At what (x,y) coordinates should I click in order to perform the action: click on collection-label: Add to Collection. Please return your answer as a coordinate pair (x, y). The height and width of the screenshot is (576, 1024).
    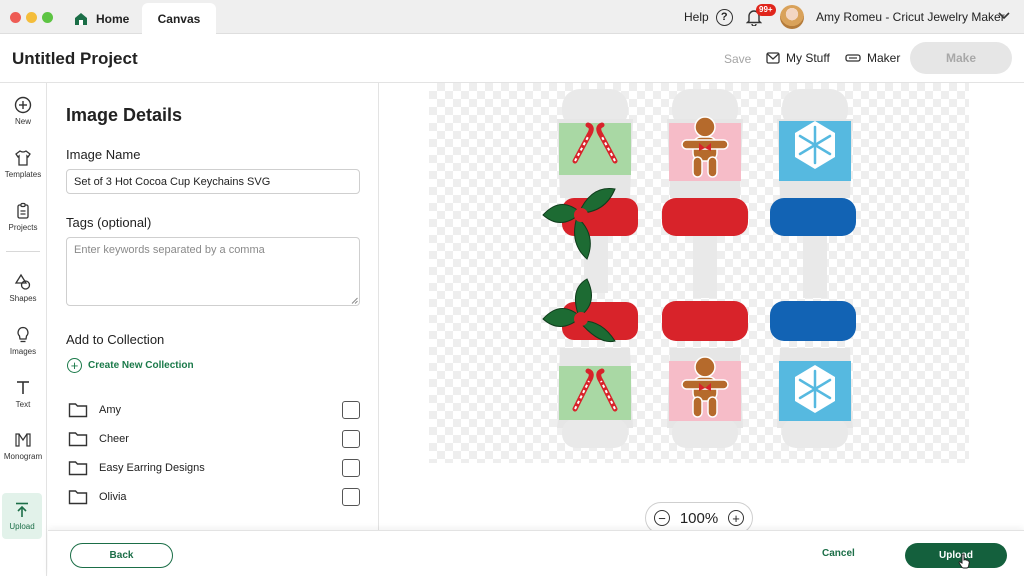
    Looking at the image, I should click on (115, 339).